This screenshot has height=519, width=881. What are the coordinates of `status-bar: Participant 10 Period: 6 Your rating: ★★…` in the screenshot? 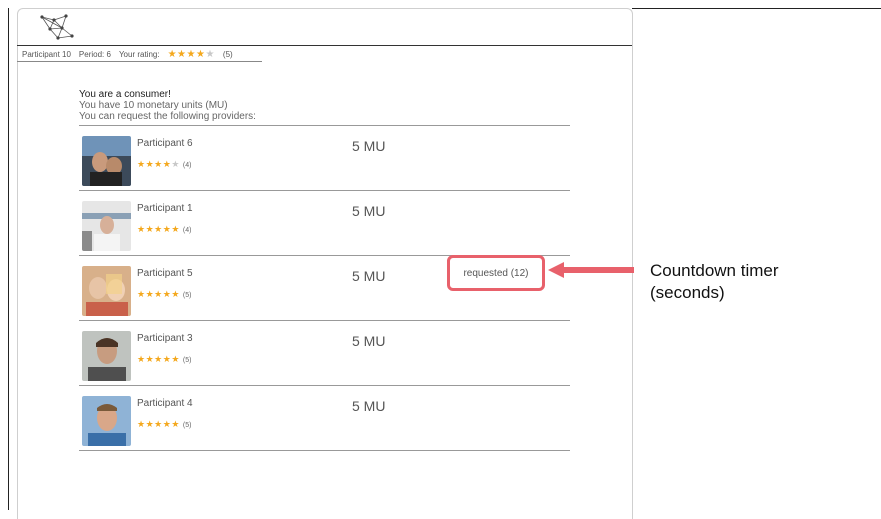 It's located at (127, 54).